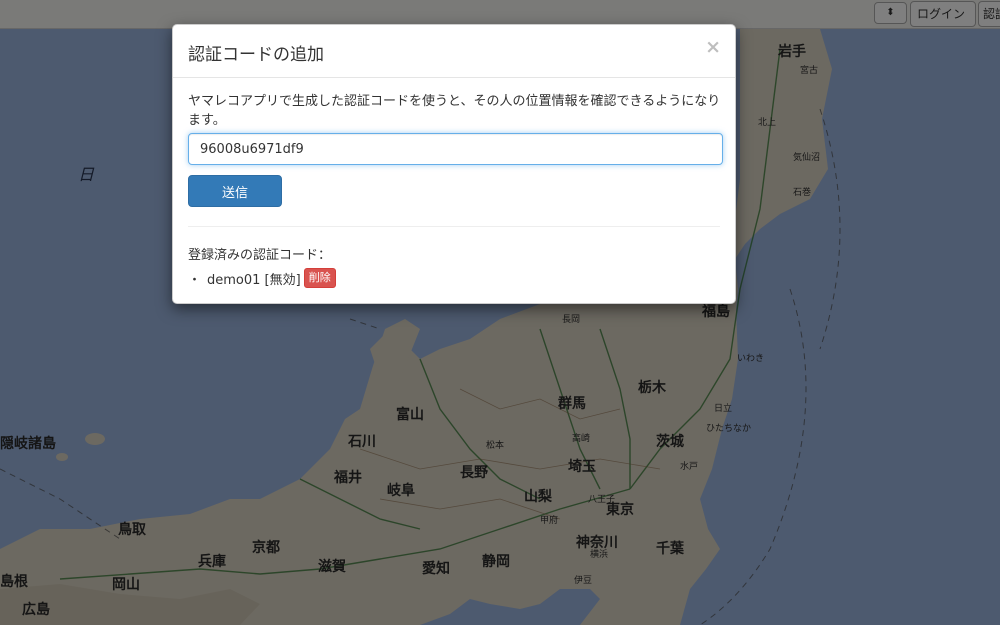  Describe the element at coordinates (454, 226) in the screenshot. I see `divider` at that location.